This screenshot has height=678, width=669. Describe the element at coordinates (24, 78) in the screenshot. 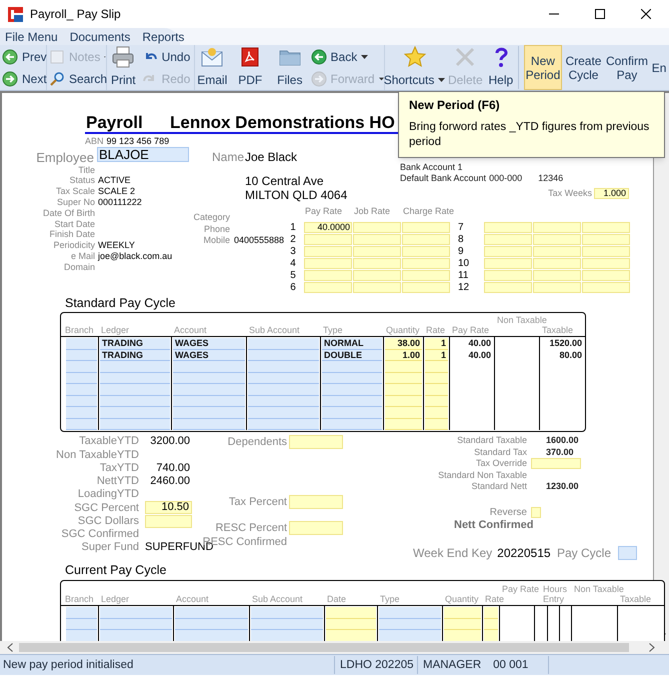

I see `toolbar-button: Next` at that location.